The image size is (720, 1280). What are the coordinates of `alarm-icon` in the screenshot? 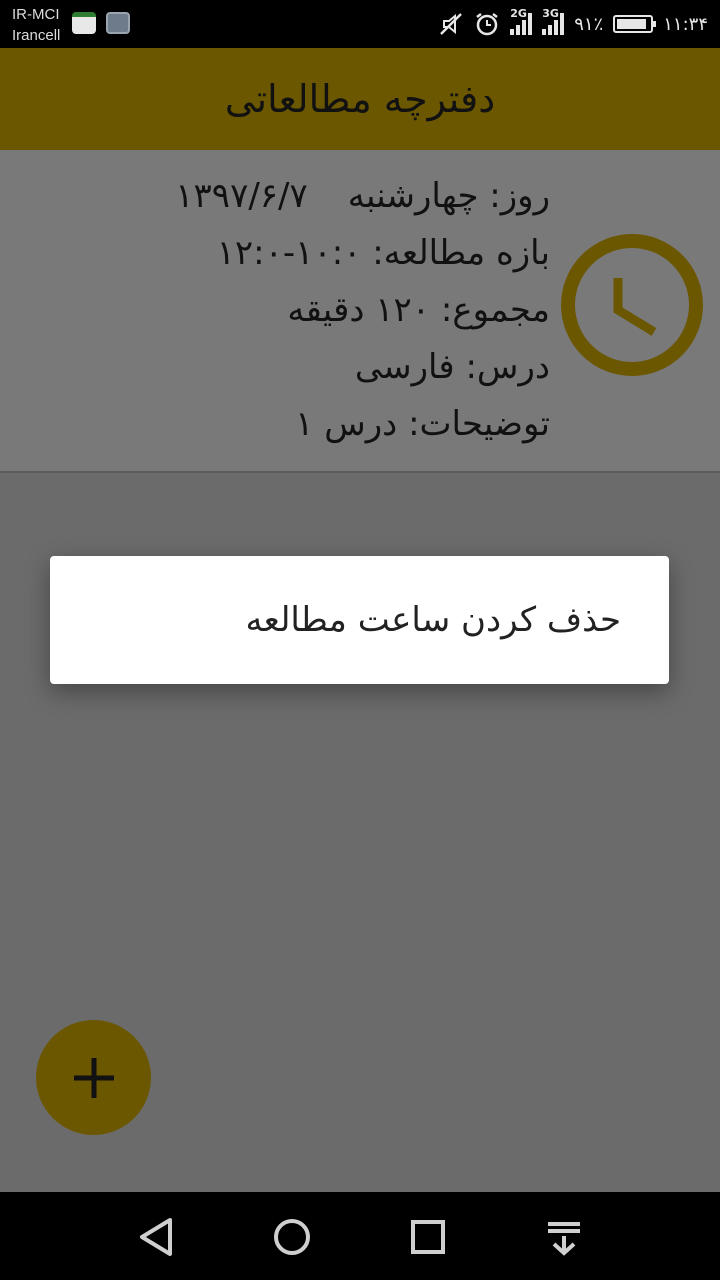 It's located at (487, 24).